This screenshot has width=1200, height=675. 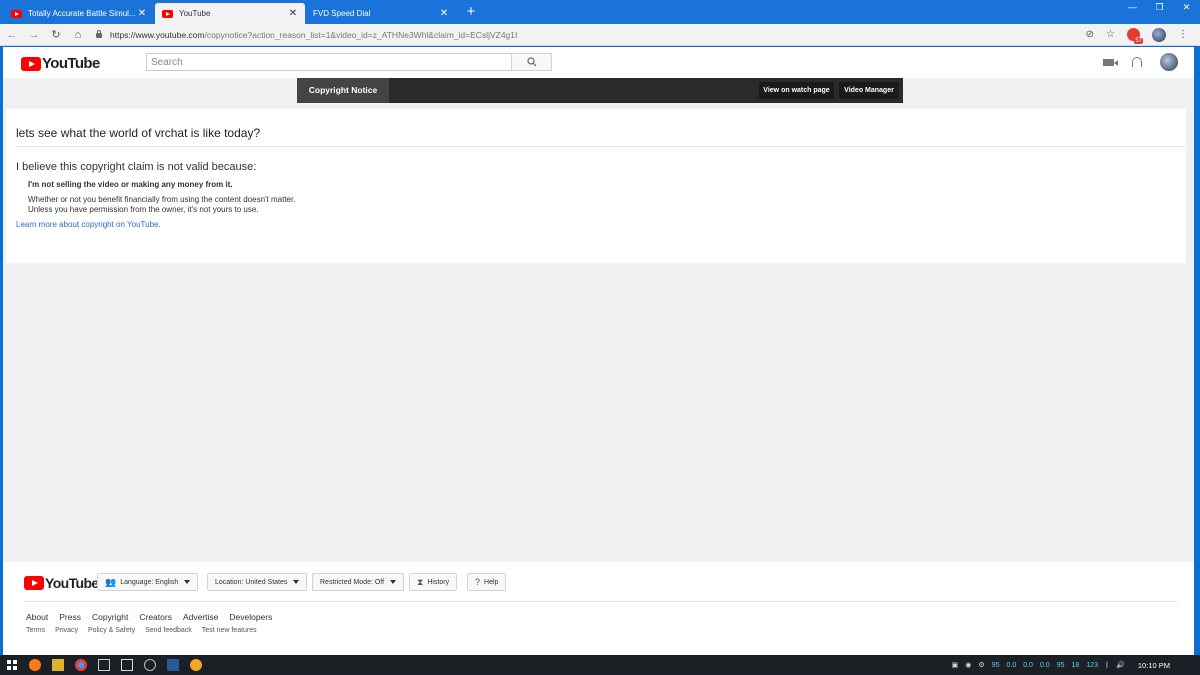 I want to click on volume-icon: 🔊, so click(x=1120, y=665).